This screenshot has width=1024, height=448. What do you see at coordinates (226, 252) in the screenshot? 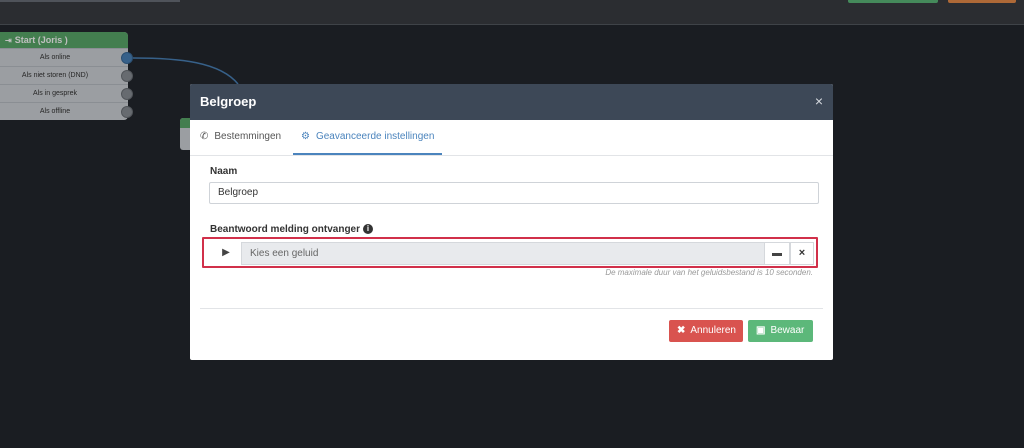
I see `play-icon: ▶` at bounding box center [226, 252].